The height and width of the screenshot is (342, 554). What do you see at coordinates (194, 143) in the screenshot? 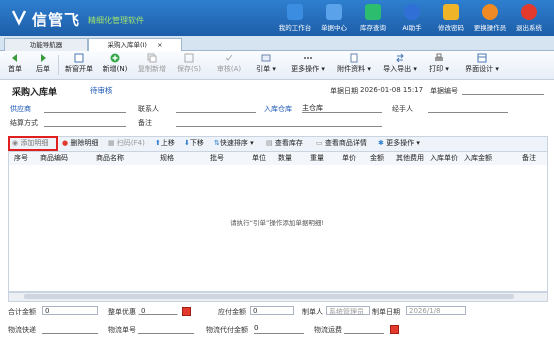
I see `move-down-button: ⬇下移` at bounding box center [194, 143].